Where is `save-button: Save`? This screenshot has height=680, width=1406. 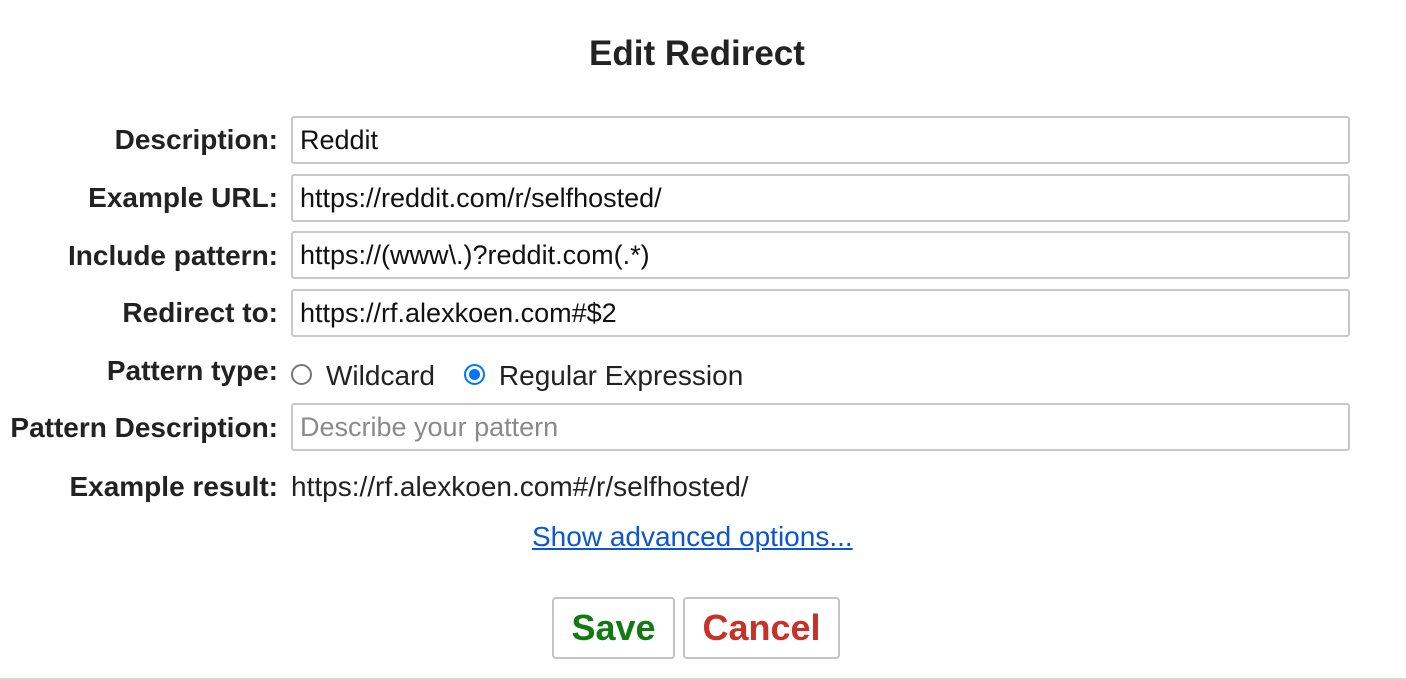
save-button: Save is located at coordinates (613, 628).